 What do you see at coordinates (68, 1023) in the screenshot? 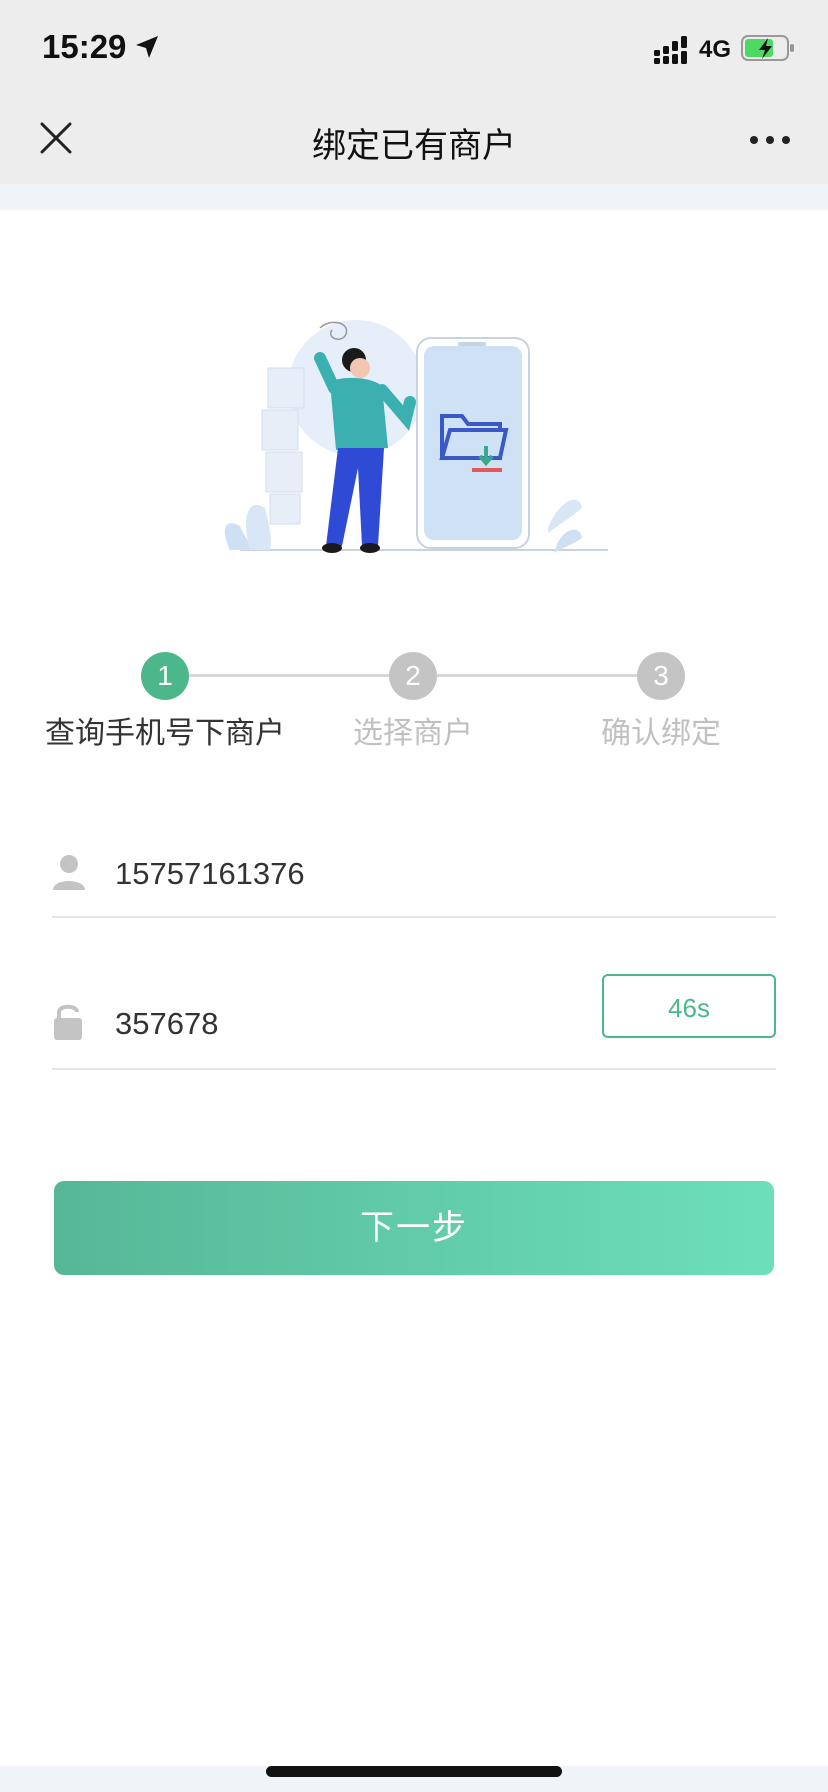
I see `lock-icon` at bounding box center [68, 1023].